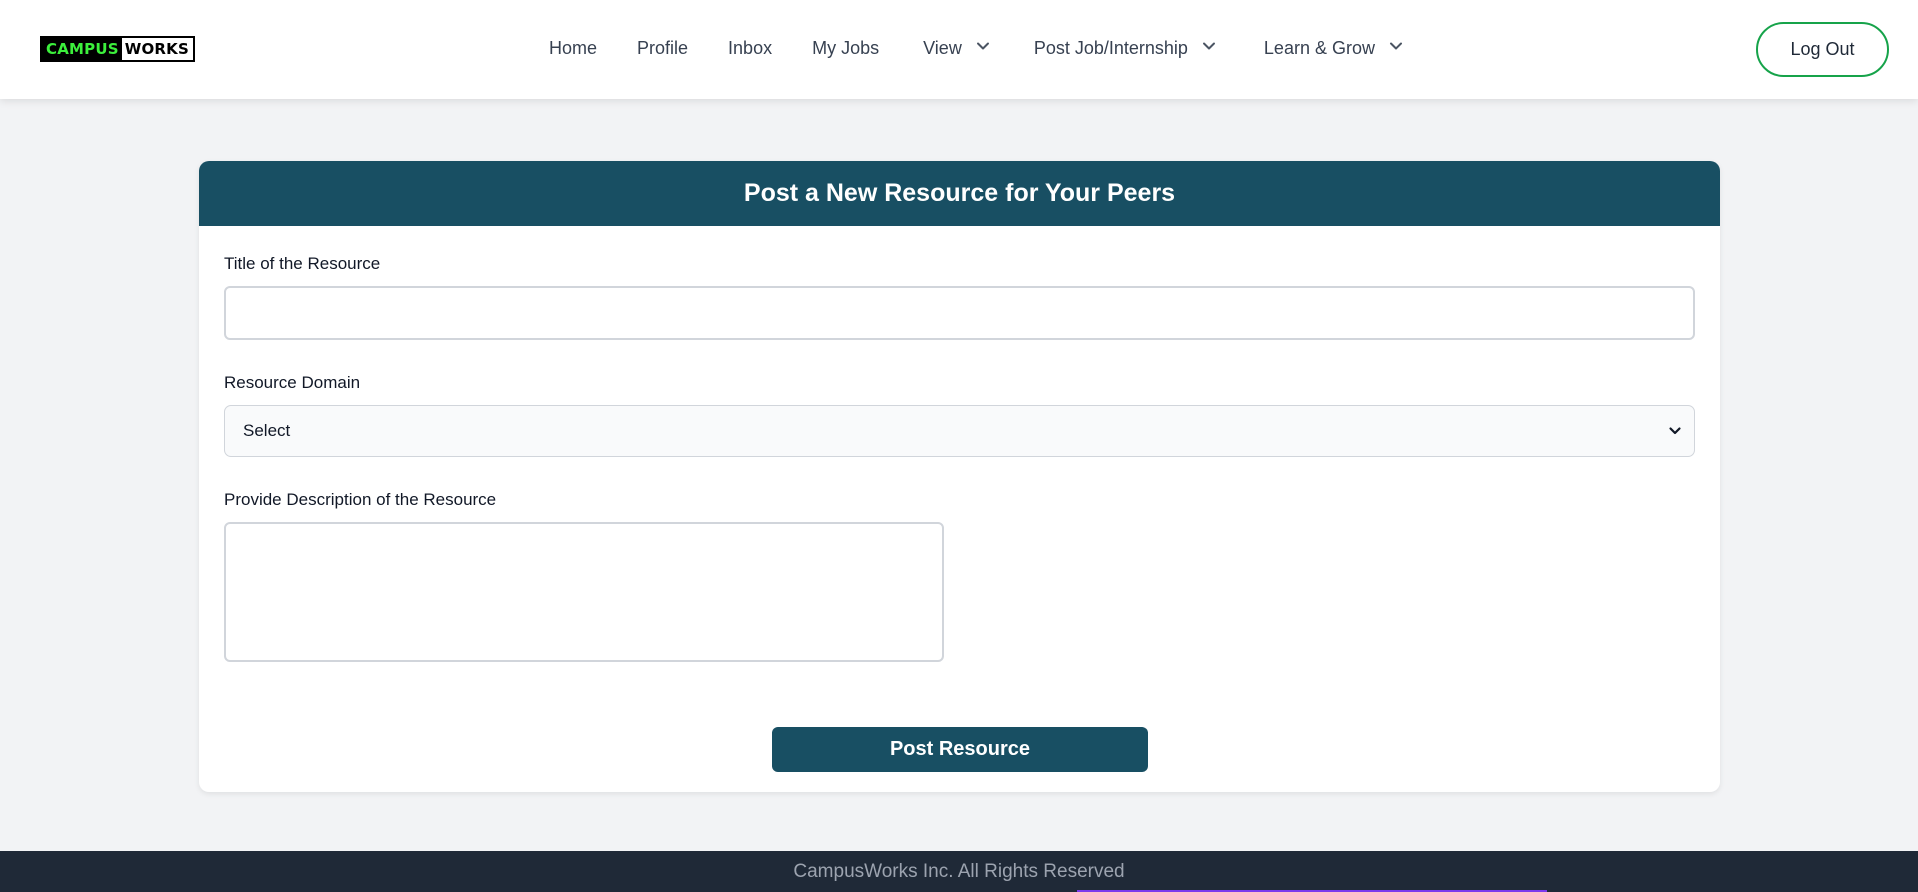  I want to click on select-value: Select, so click(267, 430).